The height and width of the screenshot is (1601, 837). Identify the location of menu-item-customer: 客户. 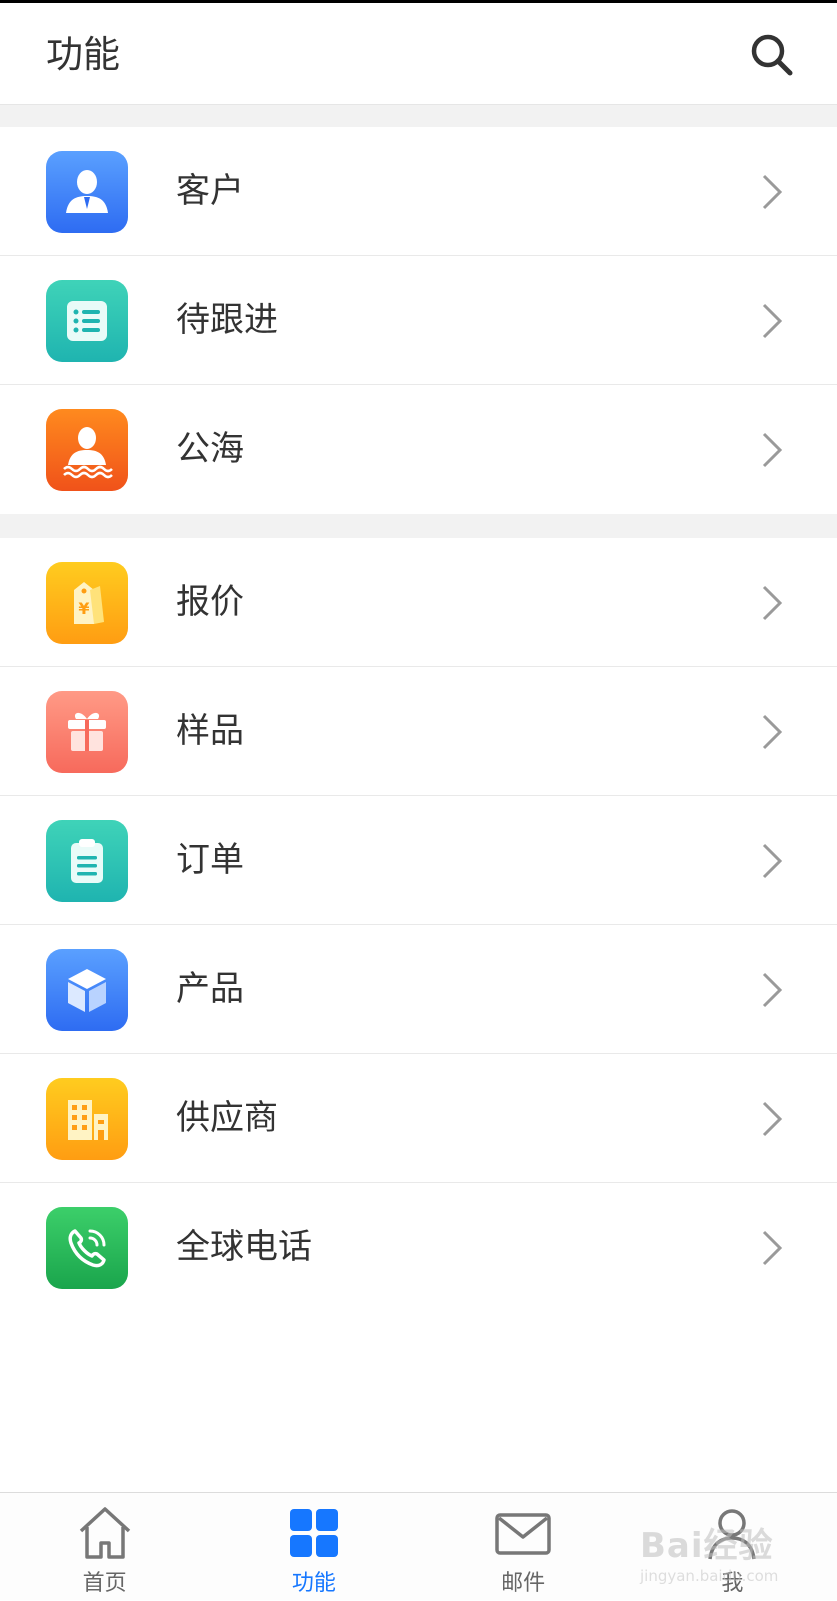
(418, 191).